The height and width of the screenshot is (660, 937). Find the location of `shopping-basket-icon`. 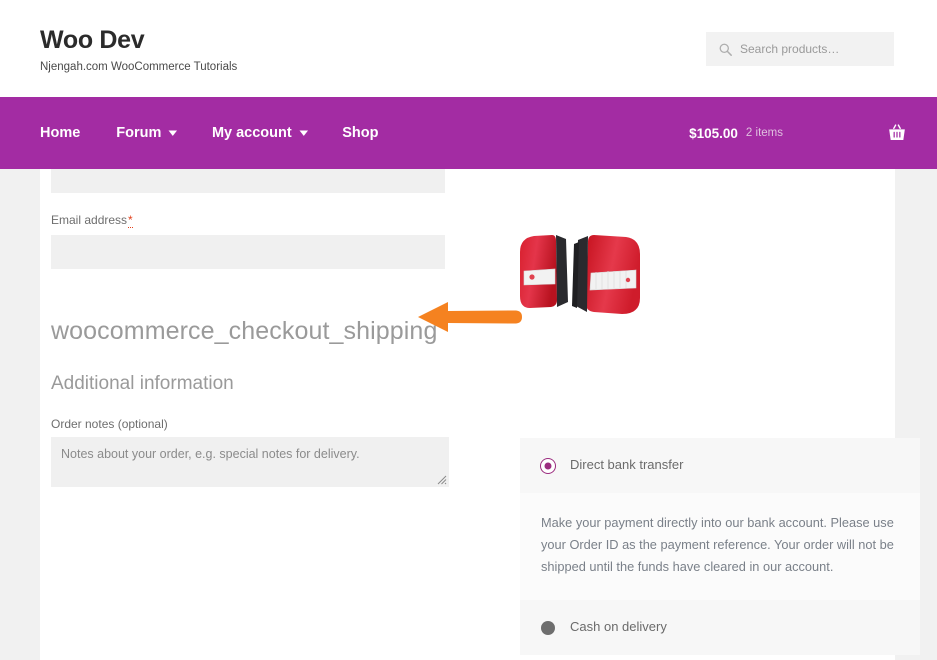

shopping-basket-icon is located at coordinates (897, 133).